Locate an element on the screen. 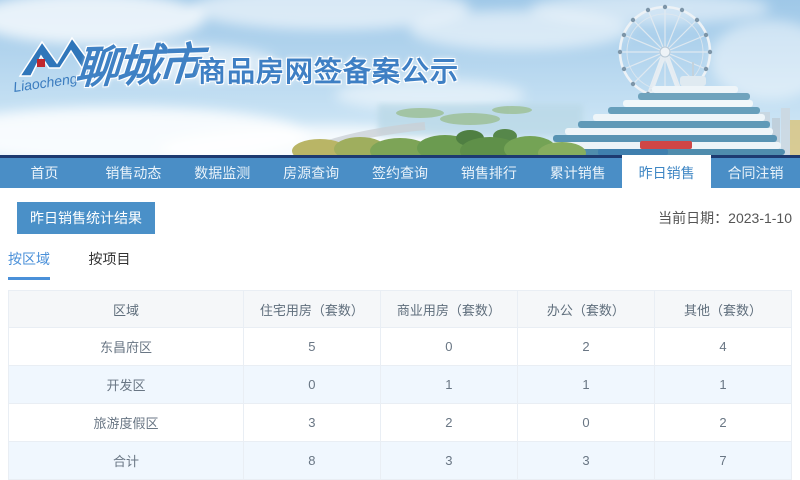 Image resolution: width=800 pixels, height=480 pixels. office-cell: 1 is located at coordinates (585, 384).